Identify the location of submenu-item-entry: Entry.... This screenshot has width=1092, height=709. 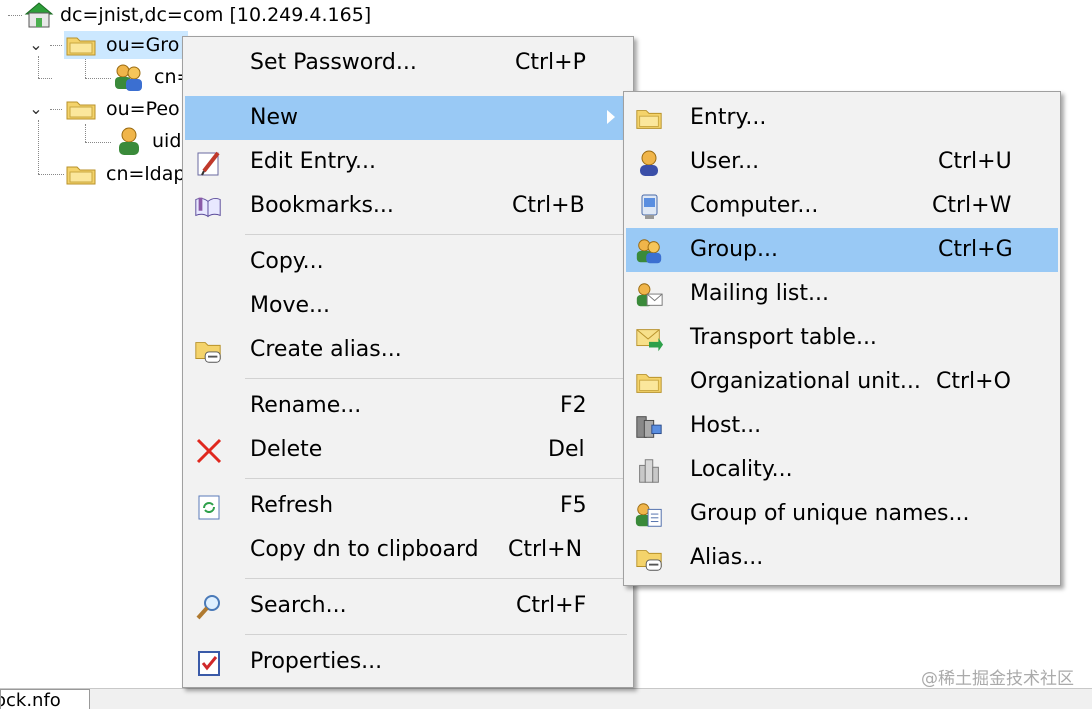
(842, 118).